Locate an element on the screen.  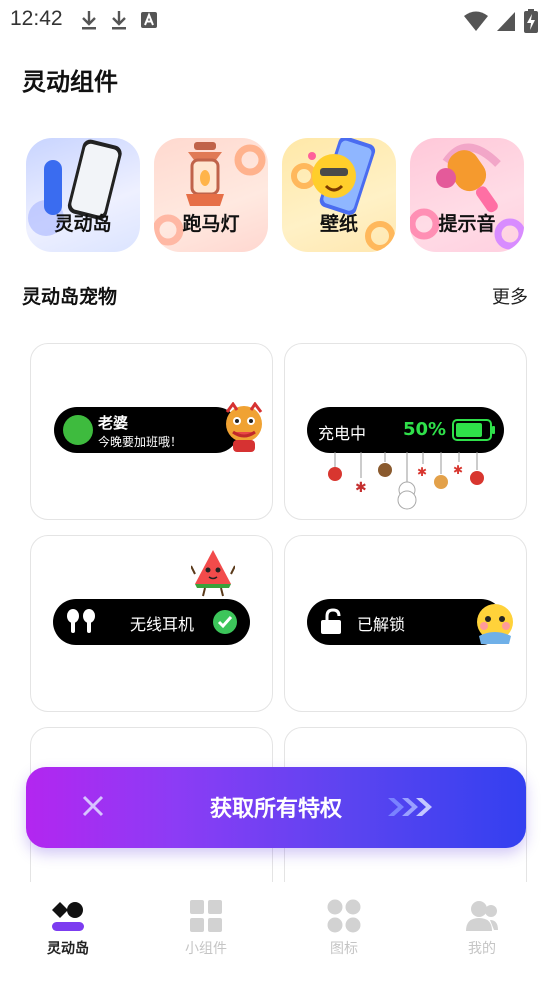
nav-item-icons: 图标 is located at coordinates (344, 928).